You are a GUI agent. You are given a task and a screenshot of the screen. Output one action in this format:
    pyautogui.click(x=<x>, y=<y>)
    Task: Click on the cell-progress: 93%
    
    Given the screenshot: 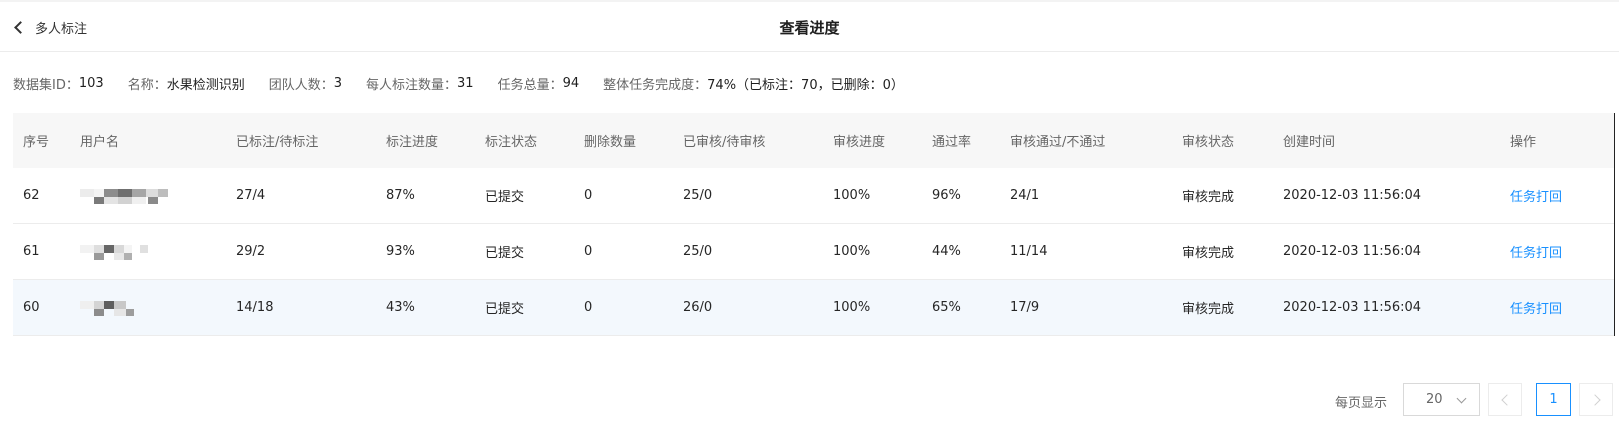 What is the action you would take?
    pyautogui.click(x=400, y=251)
    